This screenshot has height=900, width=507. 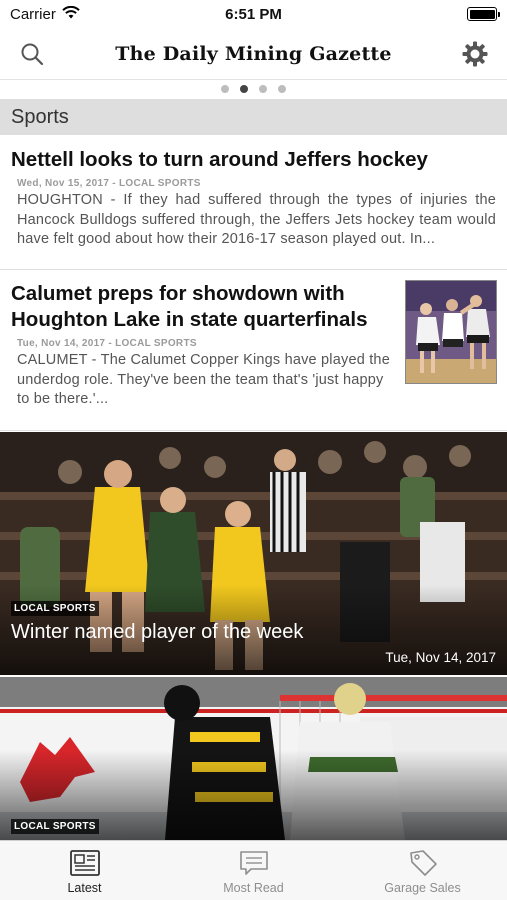 What do you see at coordinates (440, 657) in the screenshot?
I see `featured-date: Tue, Nov 14, 2017` at bounding box center [440, 657].